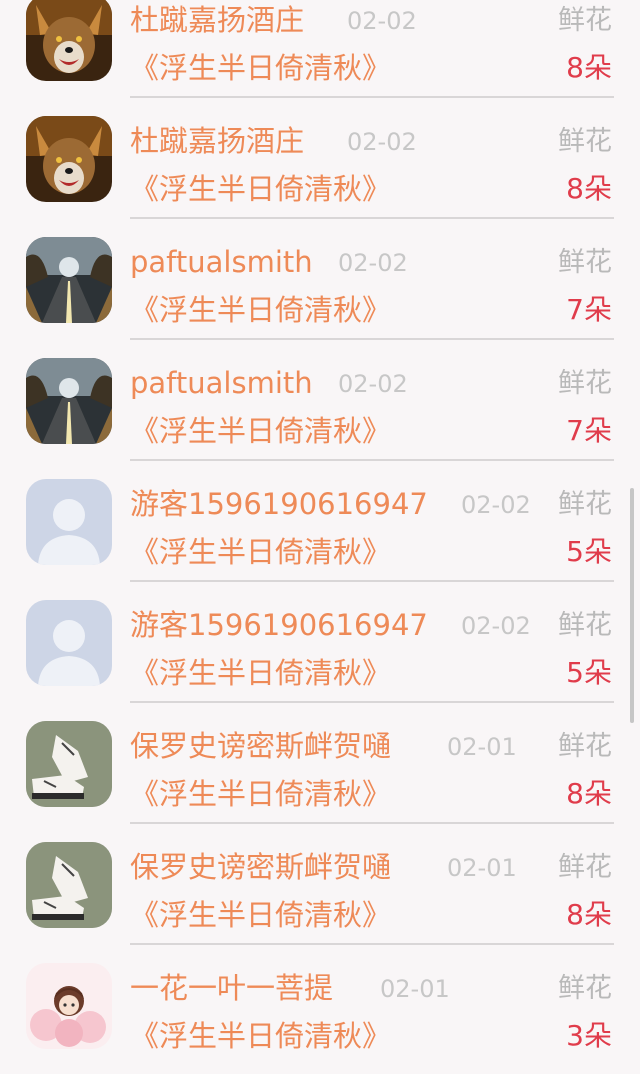 This screenshot has height=1074, width=640. I want to click on anime-girl-avatar, so click(69, 1006).